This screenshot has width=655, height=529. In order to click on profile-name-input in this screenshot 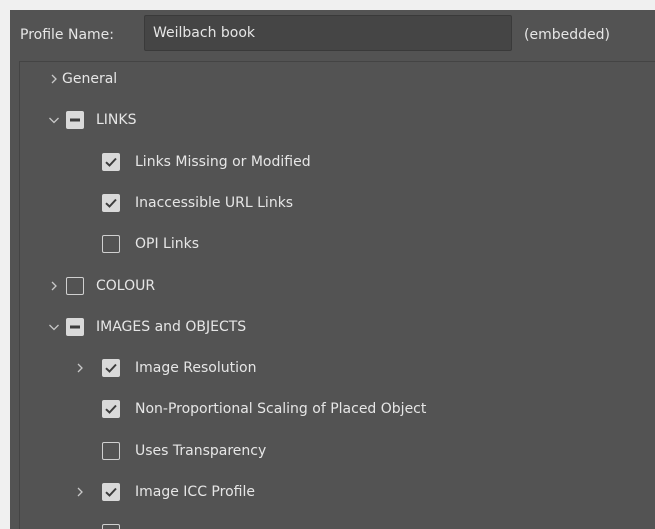, I will do `click(328, 33)`.